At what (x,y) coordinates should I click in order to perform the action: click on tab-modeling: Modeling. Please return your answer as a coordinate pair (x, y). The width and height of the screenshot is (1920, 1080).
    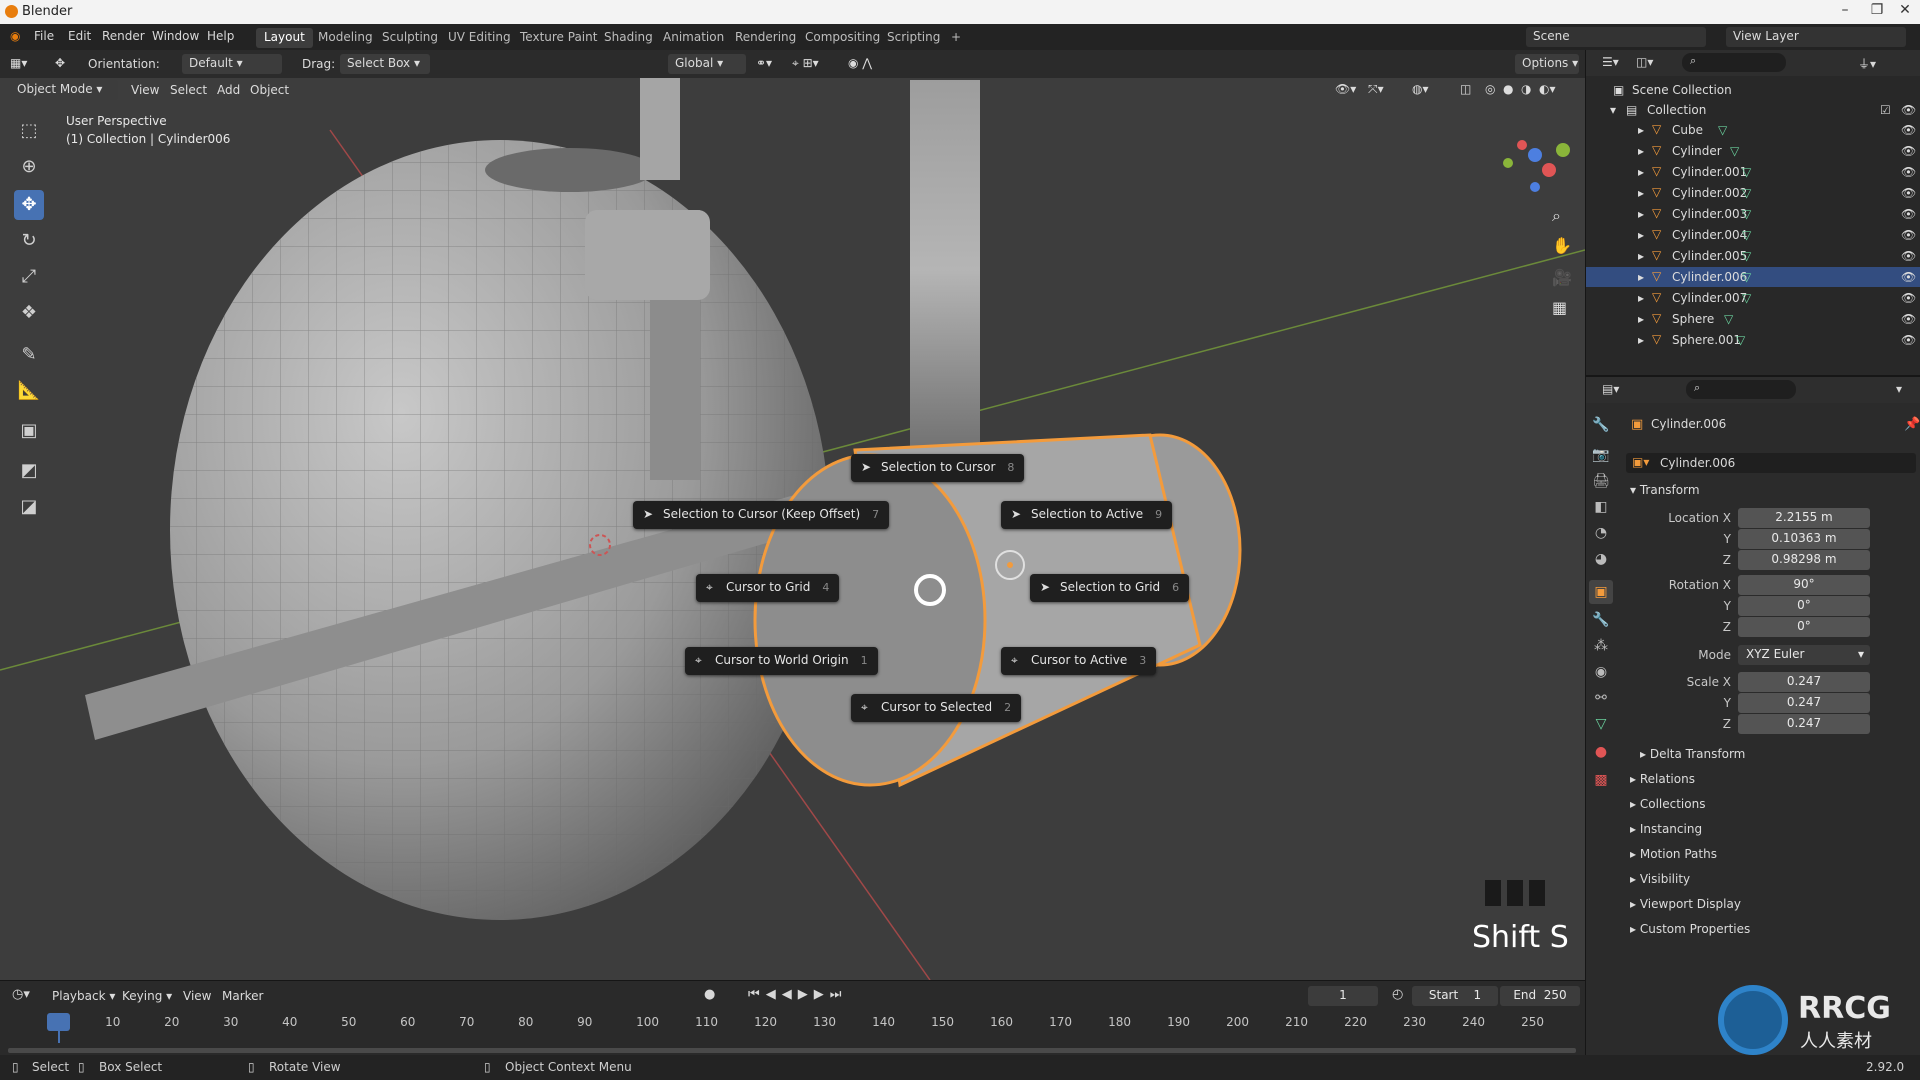
    Looking at the image, I should click on (345, 38).